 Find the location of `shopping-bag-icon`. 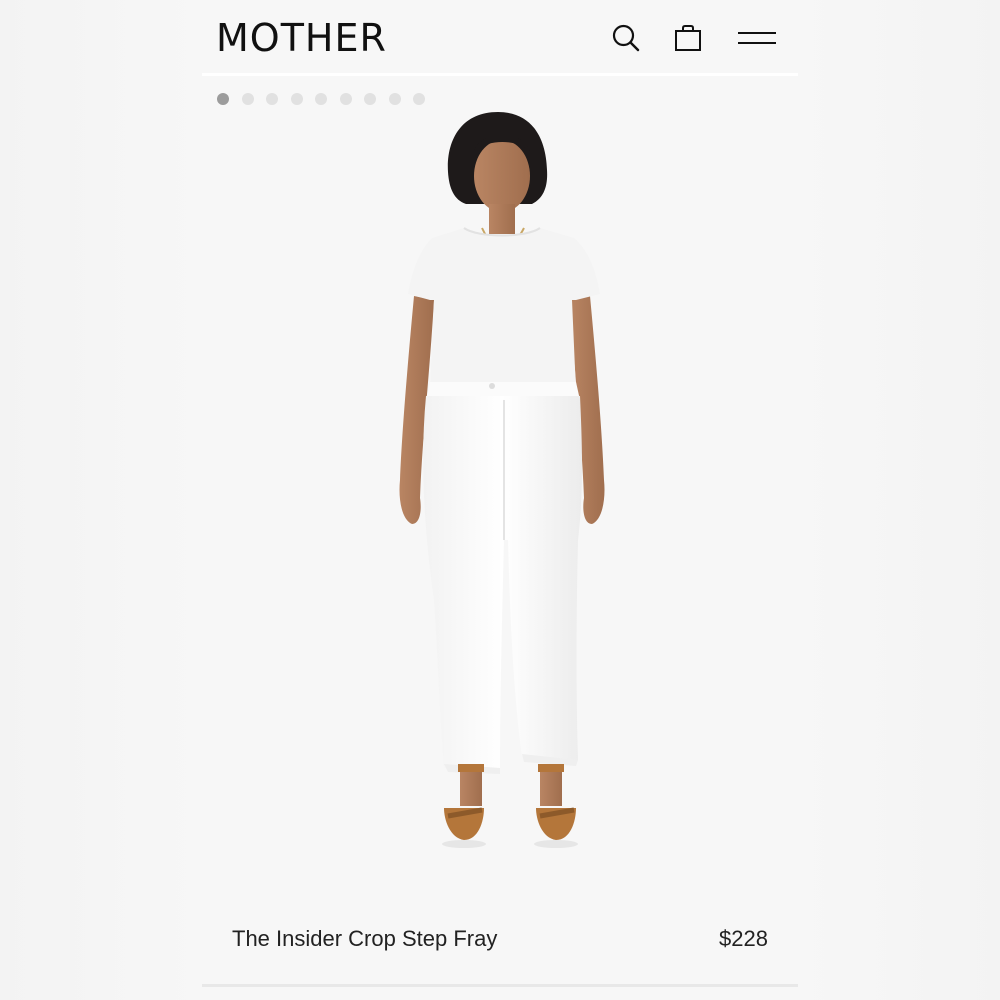

shopping-bag-icon is located at coordinates (688, 38).